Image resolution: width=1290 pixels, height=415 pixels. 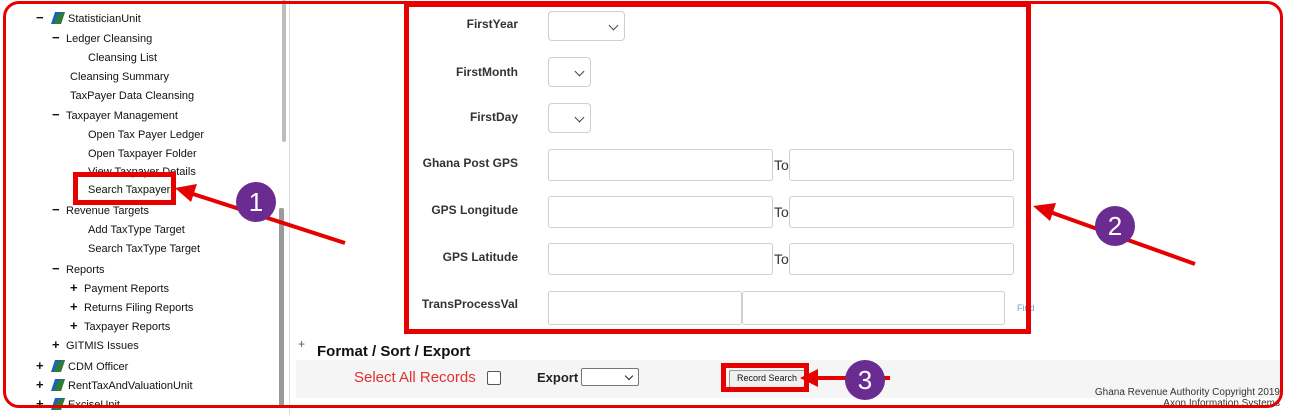 I want to click on arrow-2-head, so click(x=1044, y=212).